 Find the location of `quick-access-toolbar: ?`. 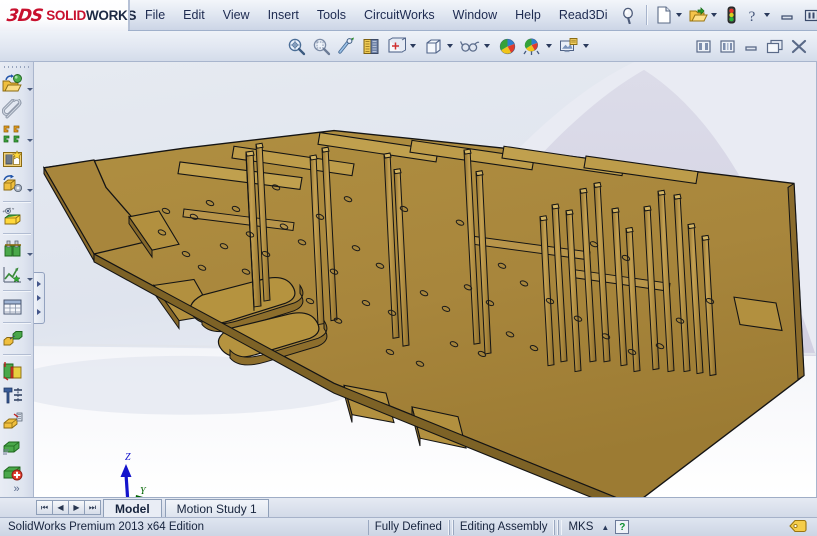

quick-access-toolbar: ? is located at coordinates (728, 15).